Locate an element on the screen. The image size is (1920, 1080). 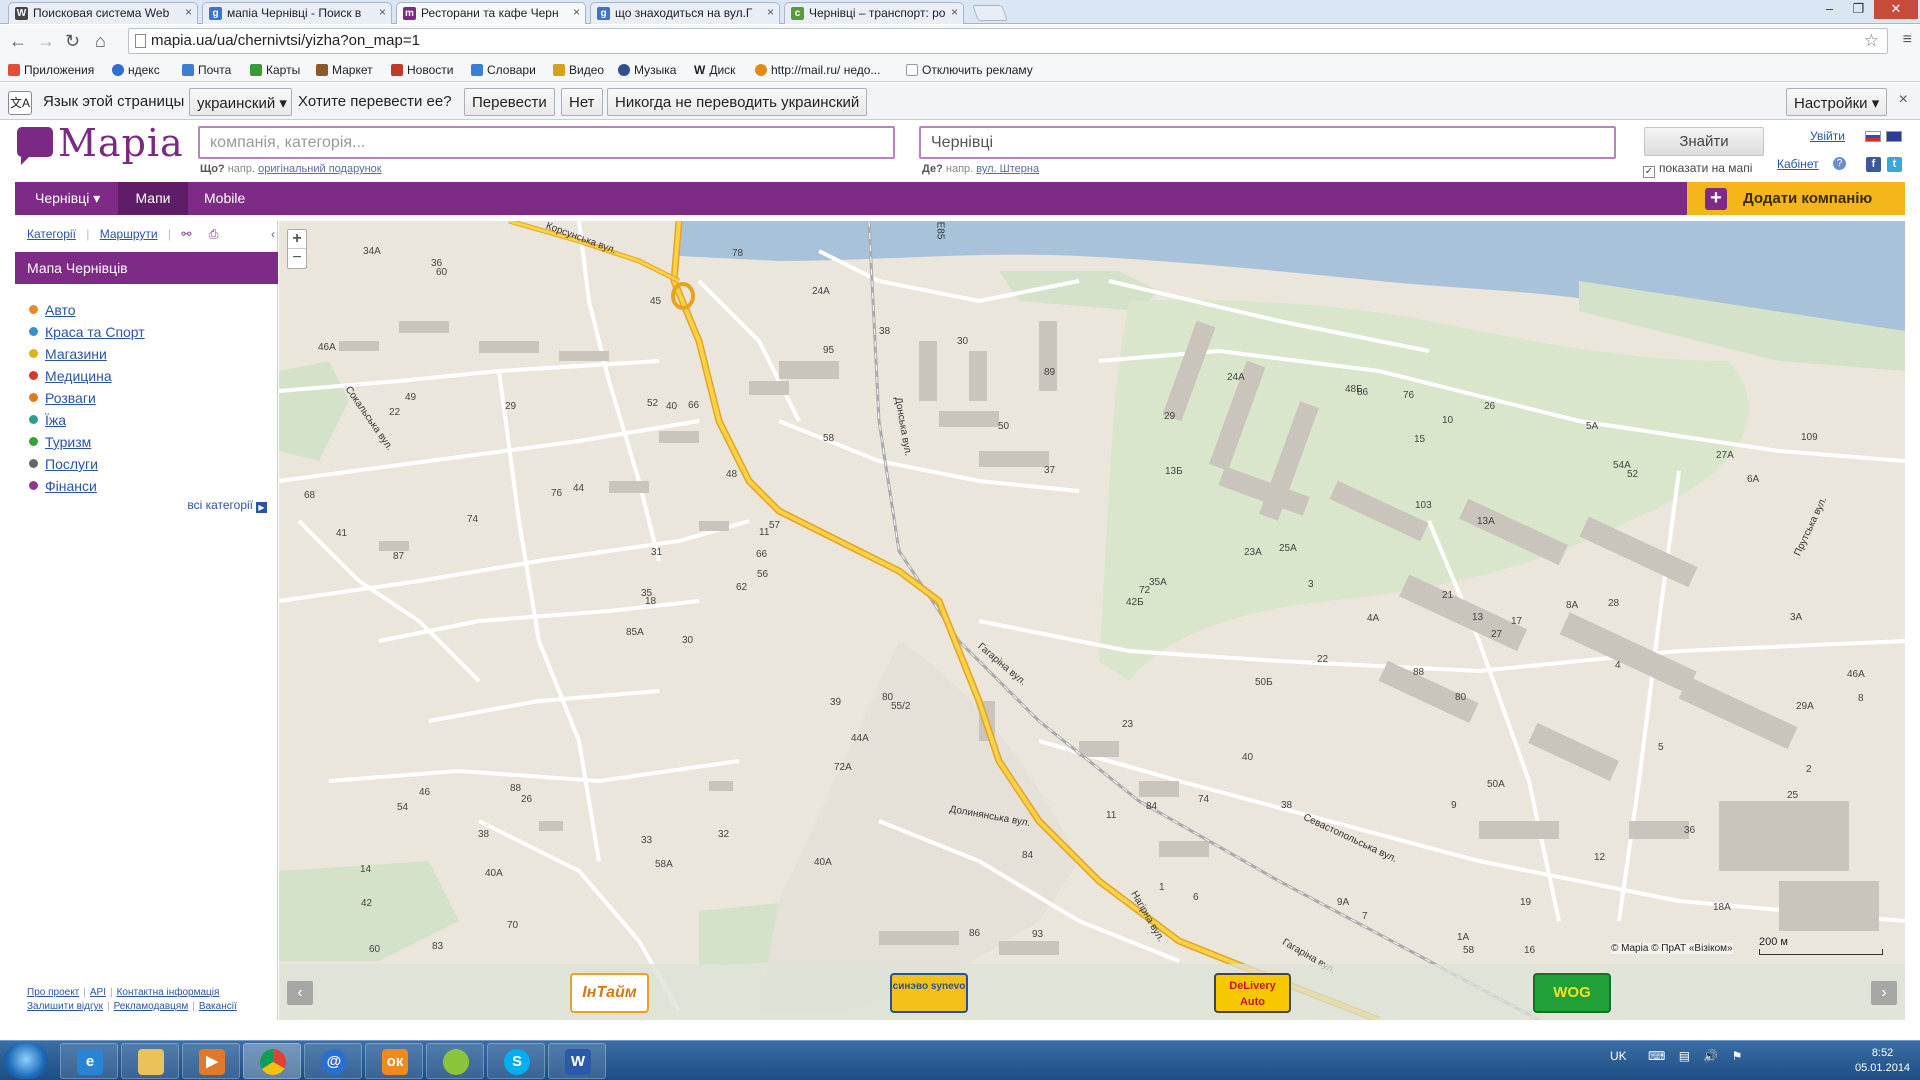
category-item-entertainment: Розваги is located at coordinates (87, 401).